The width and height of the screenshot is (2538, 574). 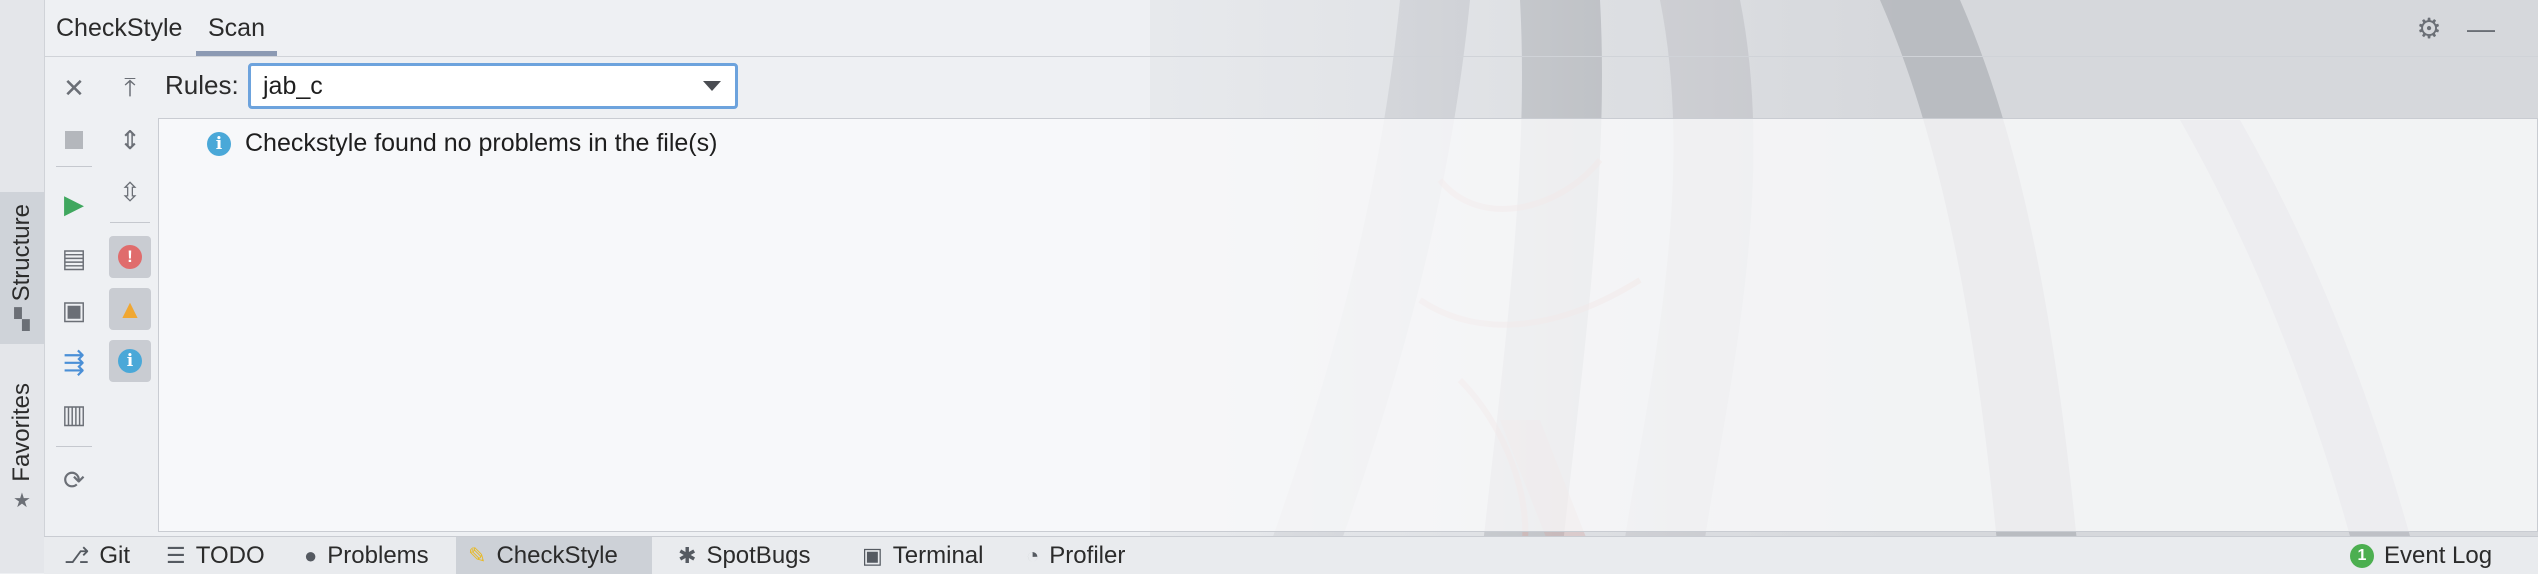 I want to click on info-icon: i, so click(x=219, y=143).